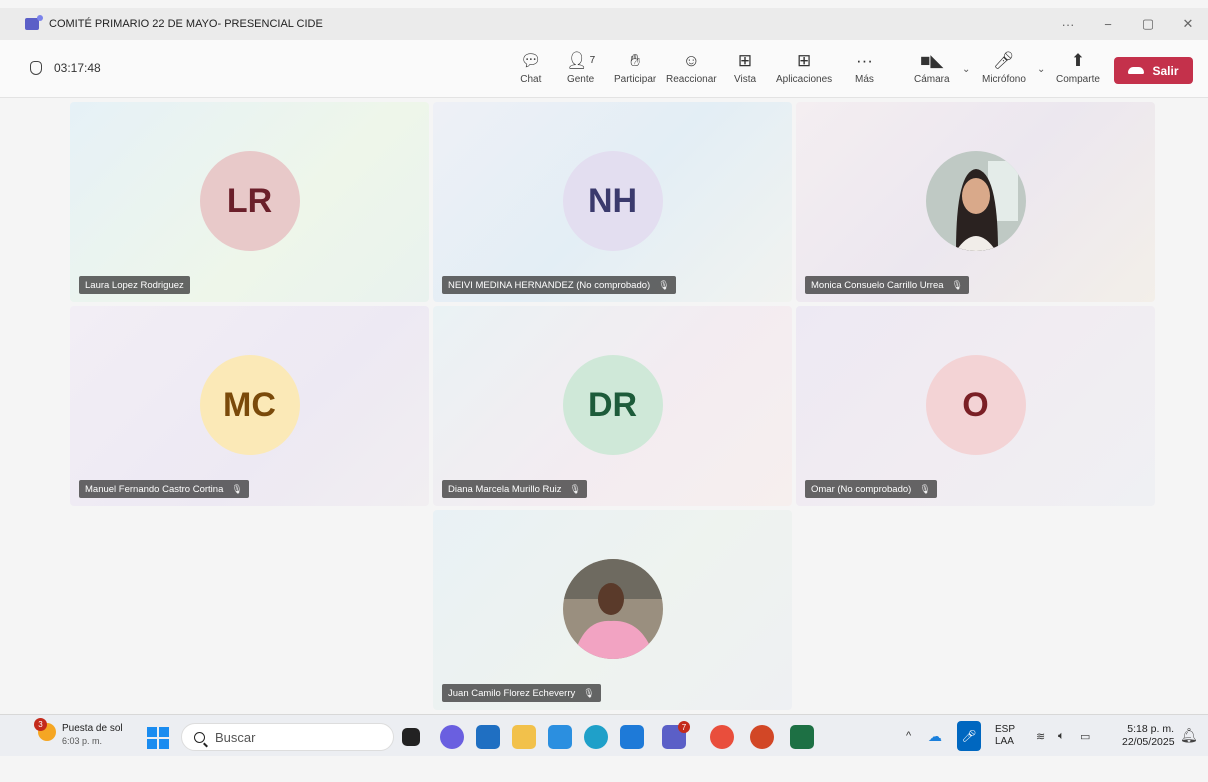 The width and height of the screenshot is (1208, 782). I want to click on apps-label: Aplicaciones, so click(804, 79).